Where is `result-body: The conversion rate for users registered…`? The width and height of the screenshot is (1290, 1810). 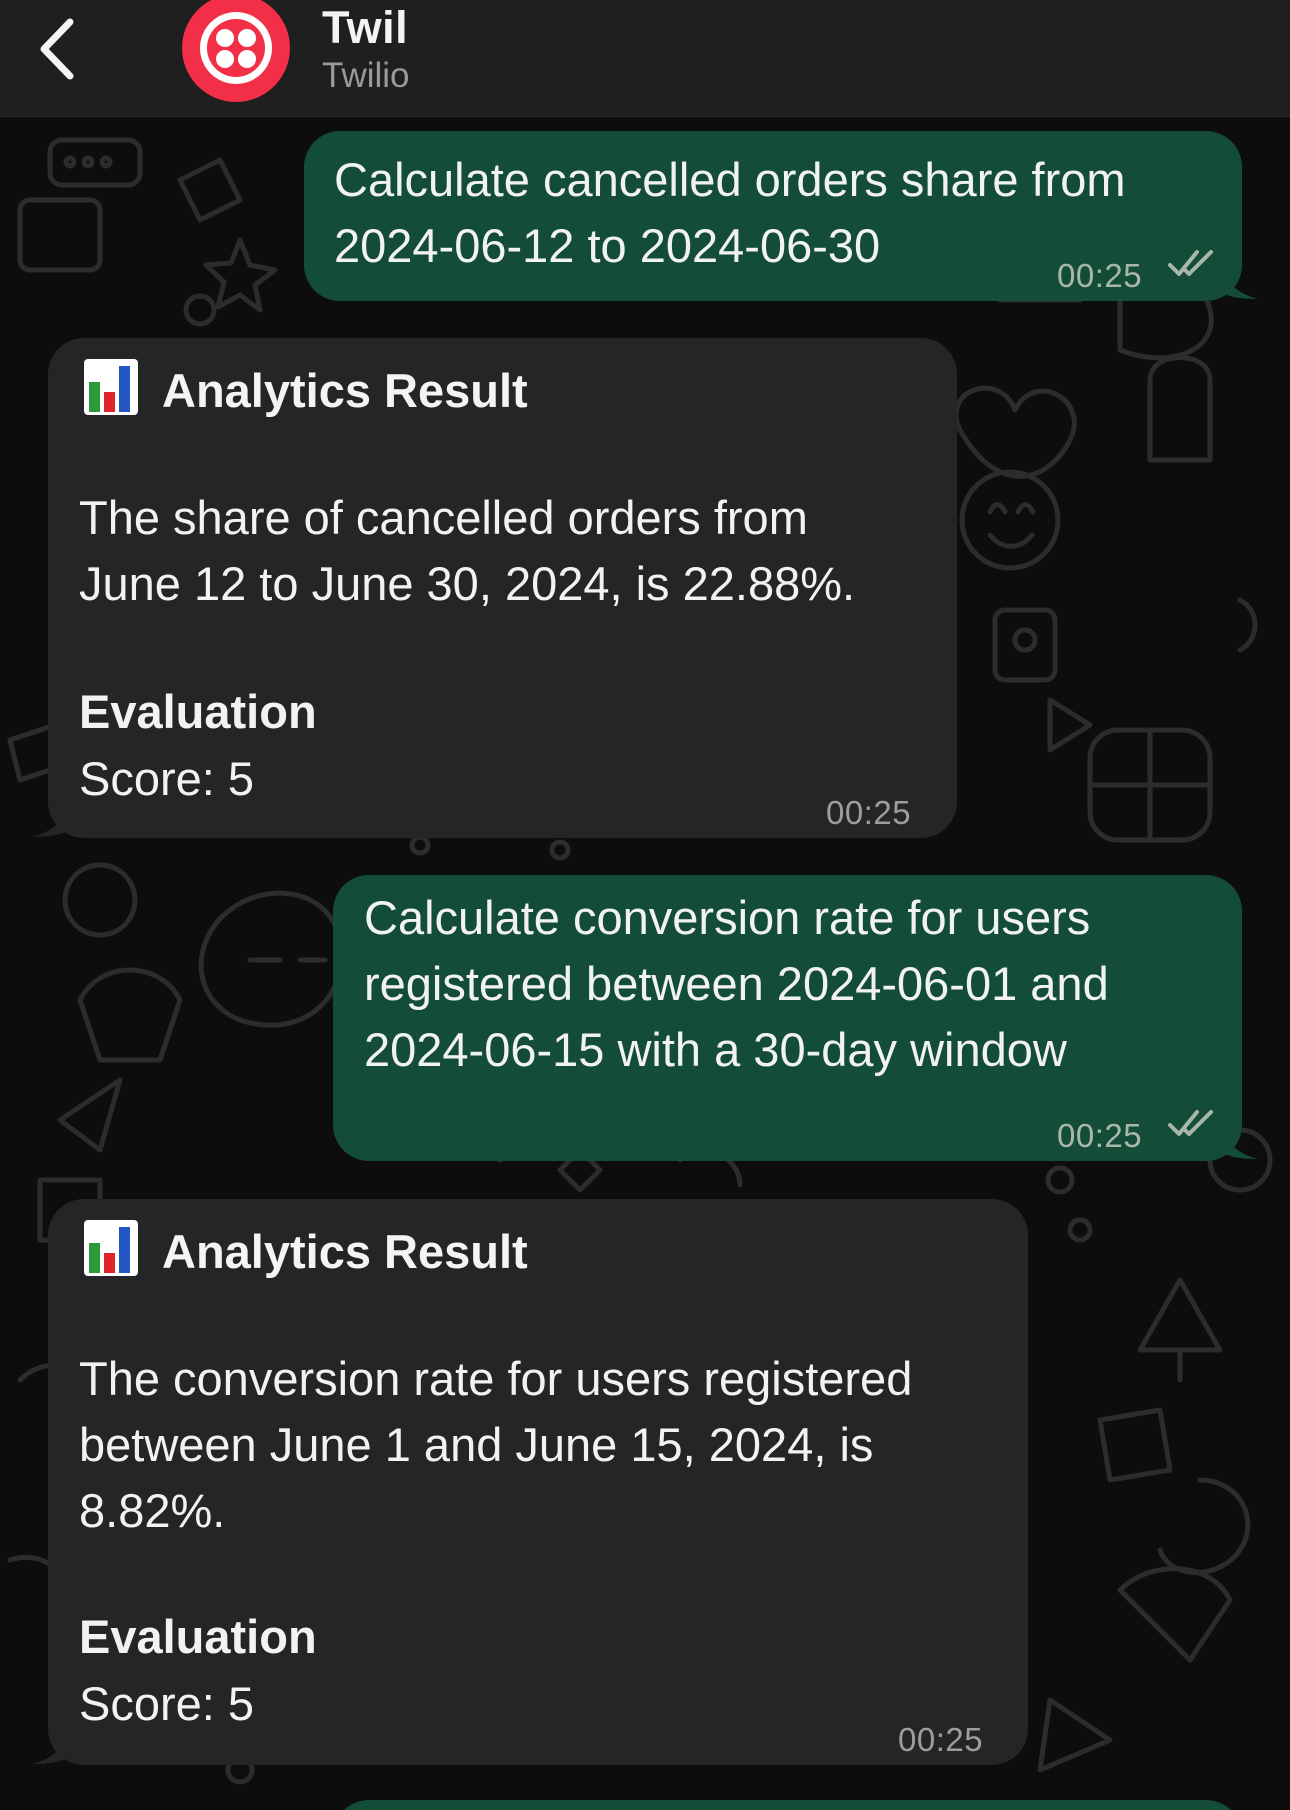
result-body: The conversion rate for users registered… is located at coordinates (496, 1444).